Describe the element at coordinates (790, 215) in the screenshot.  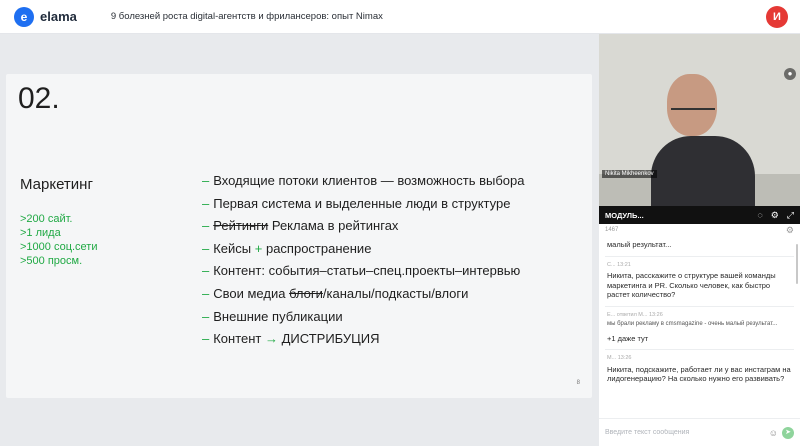
I see `expand-icon: ⤢` at that location.